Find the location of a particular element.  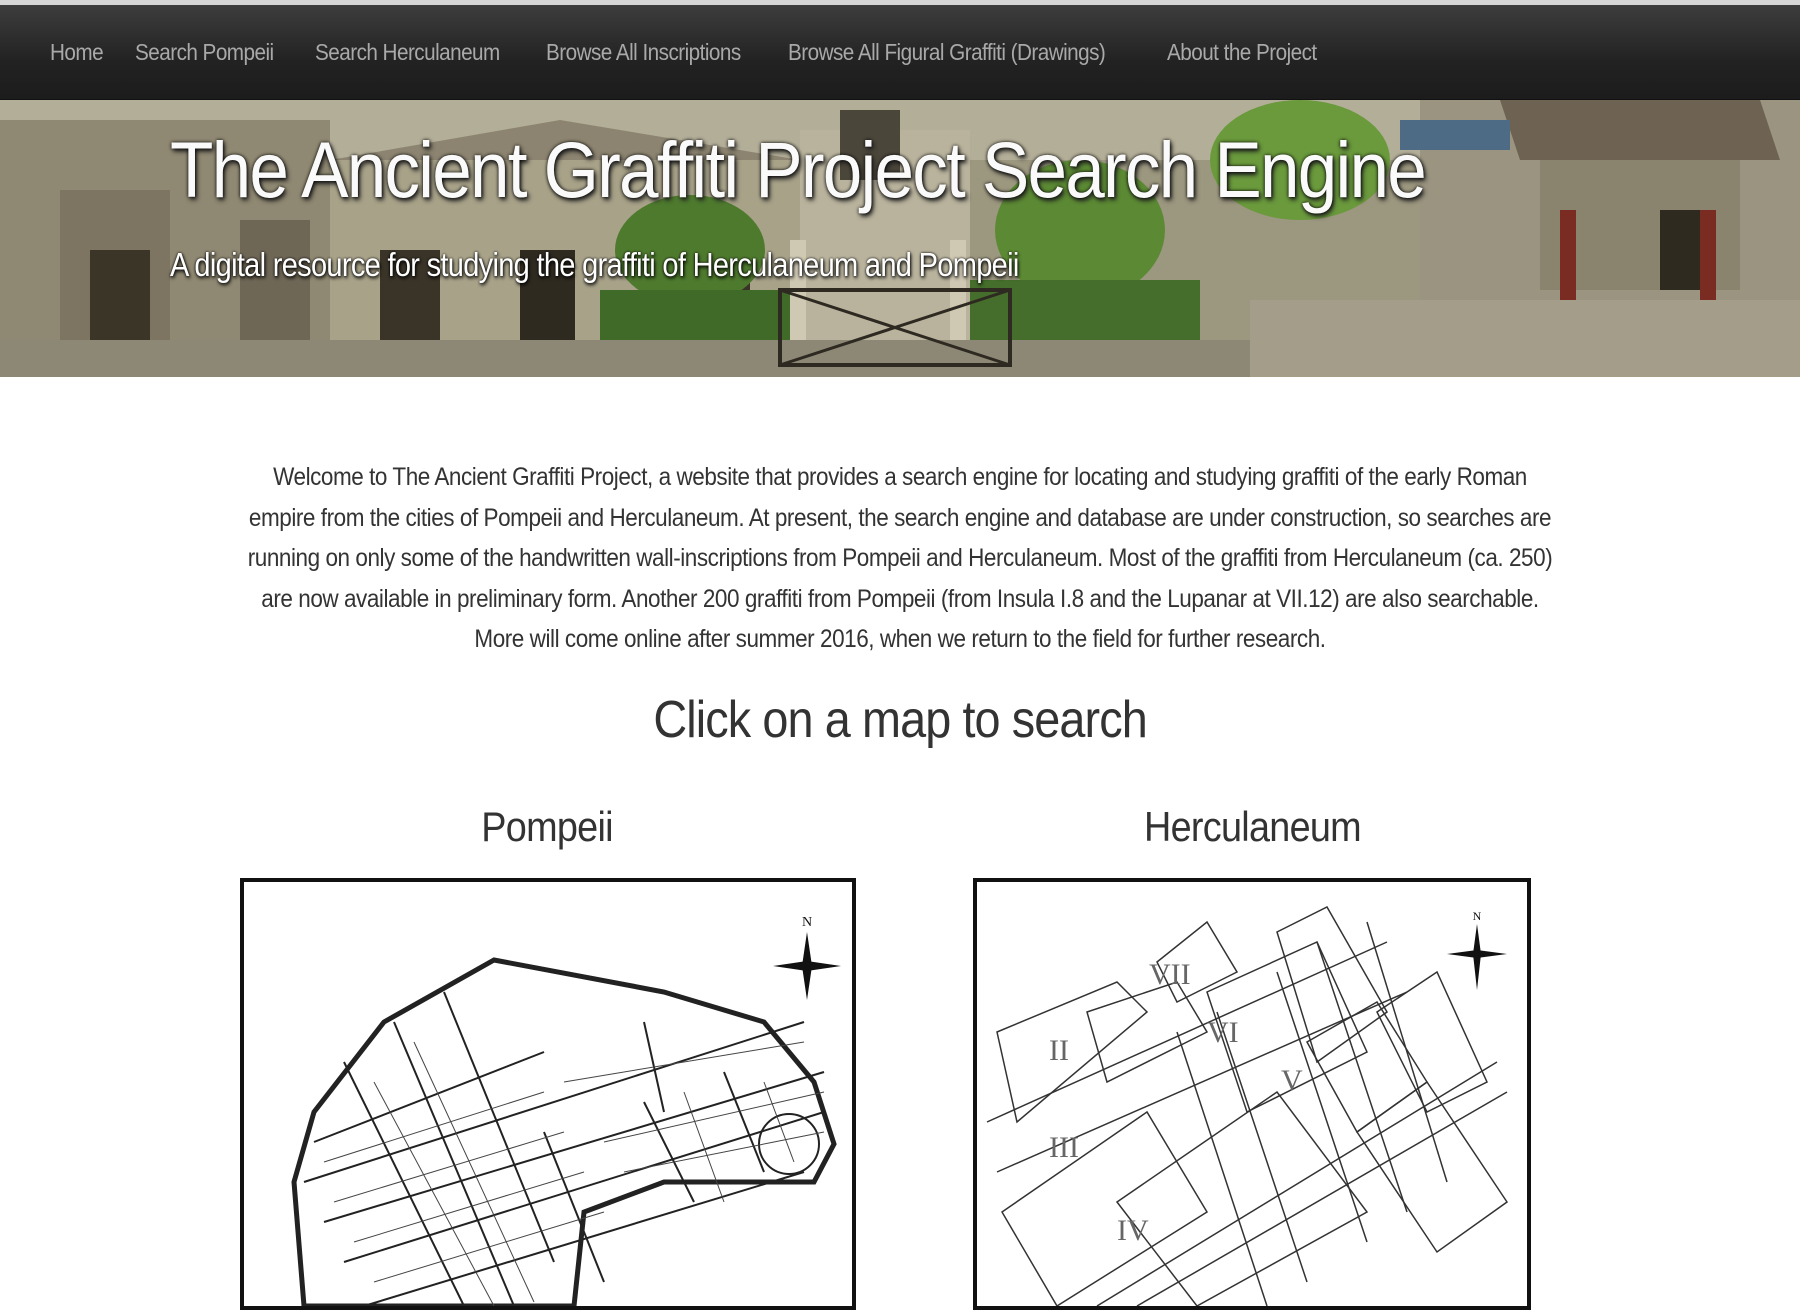

nav-search-herculaneum-link: Search Herculaneum is located at coordinates (407, 52).